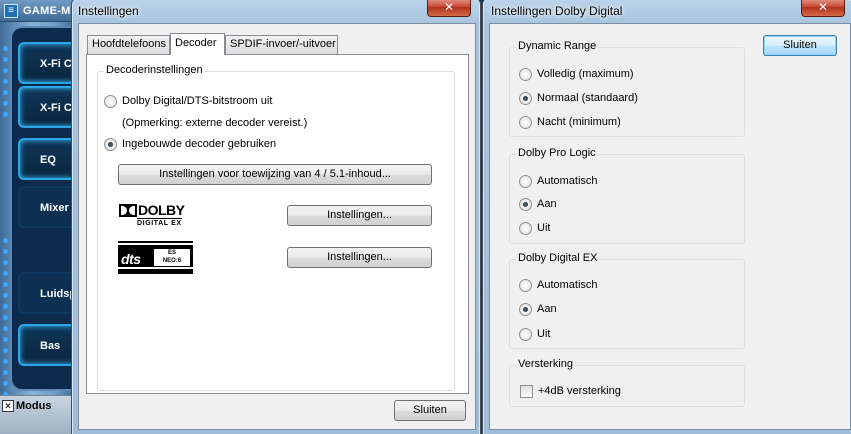 The height and width of the screenshot is (434, 851). Describe the element at coordinates (585, 74) in the screenshot. I see `dynamic-range-full-label: Volledig (maximum)` at that location.